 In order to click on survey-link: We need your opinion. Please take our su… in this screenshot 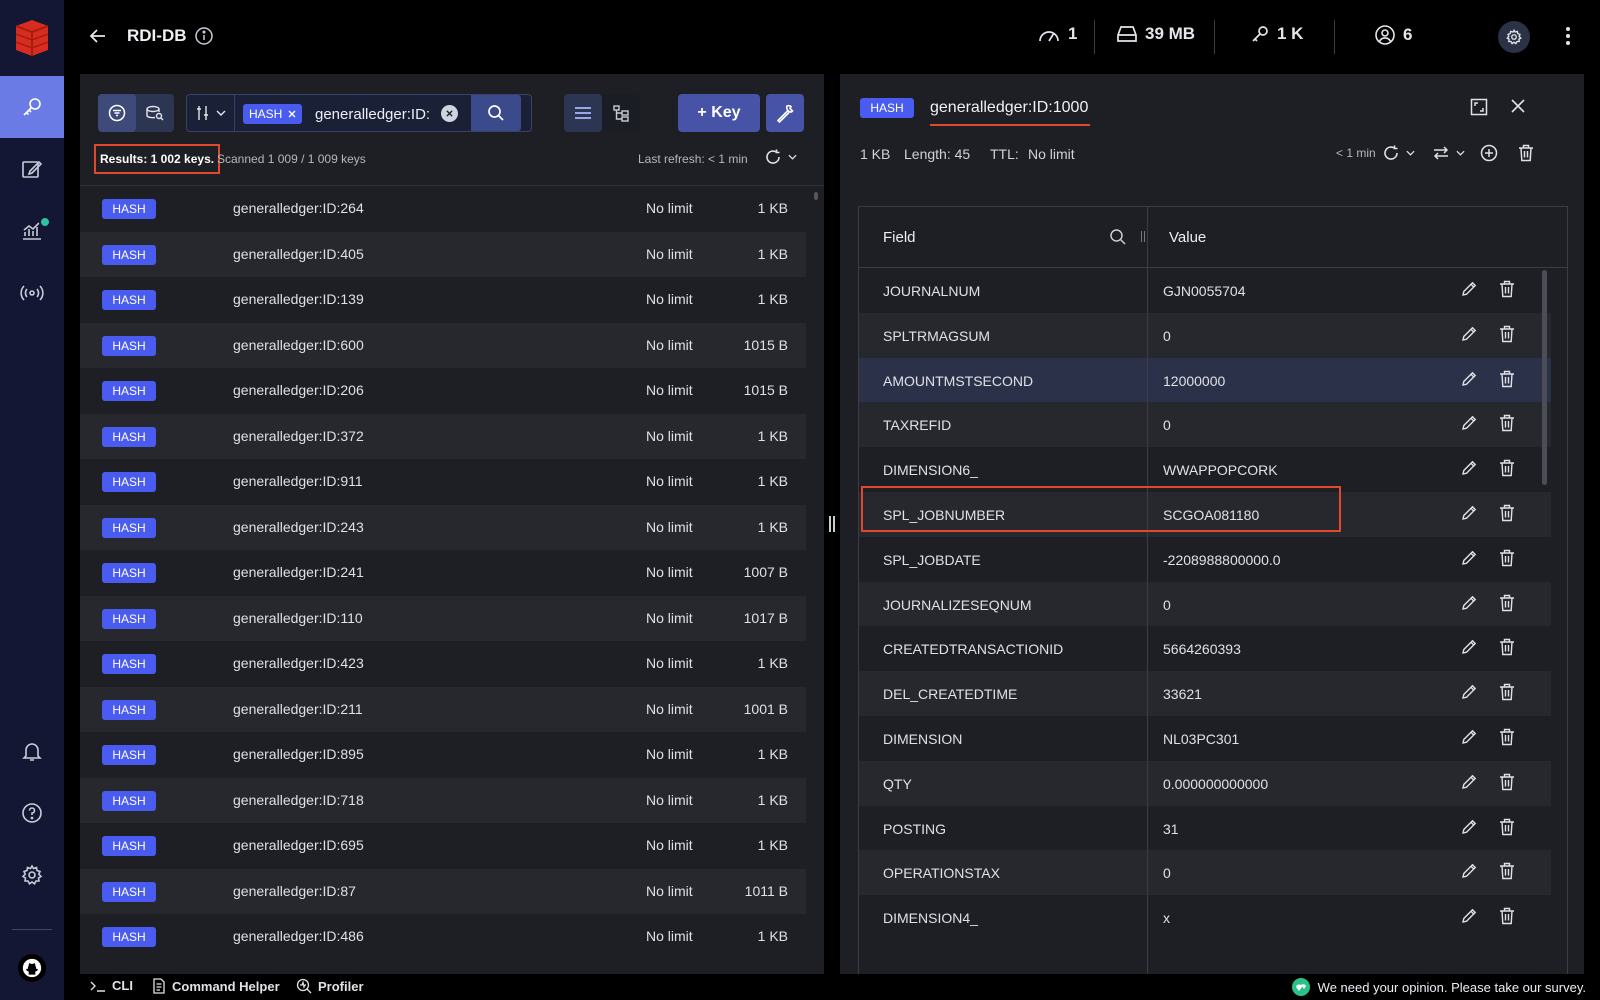, I will do `click(1438, 987)`.